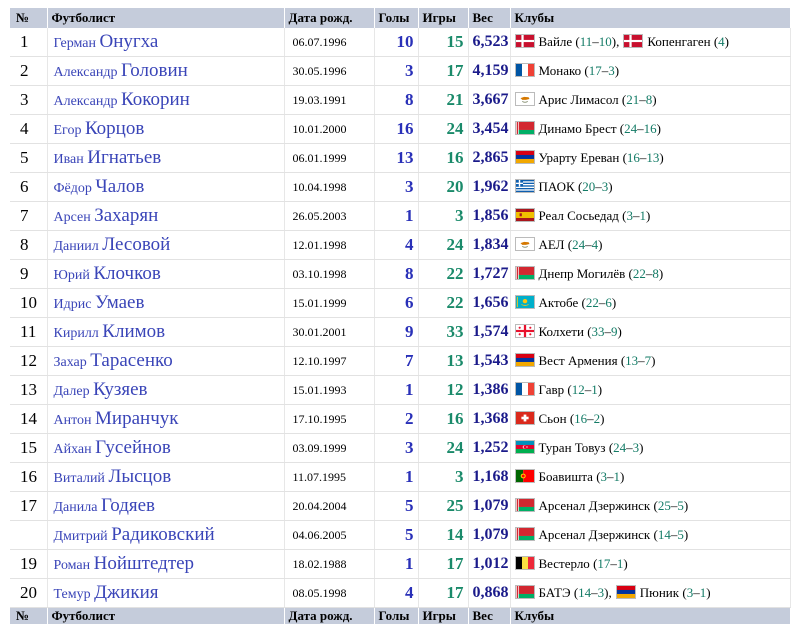  I want to click on player-name-link: Роман Нойштедтер, so click(165, 564).